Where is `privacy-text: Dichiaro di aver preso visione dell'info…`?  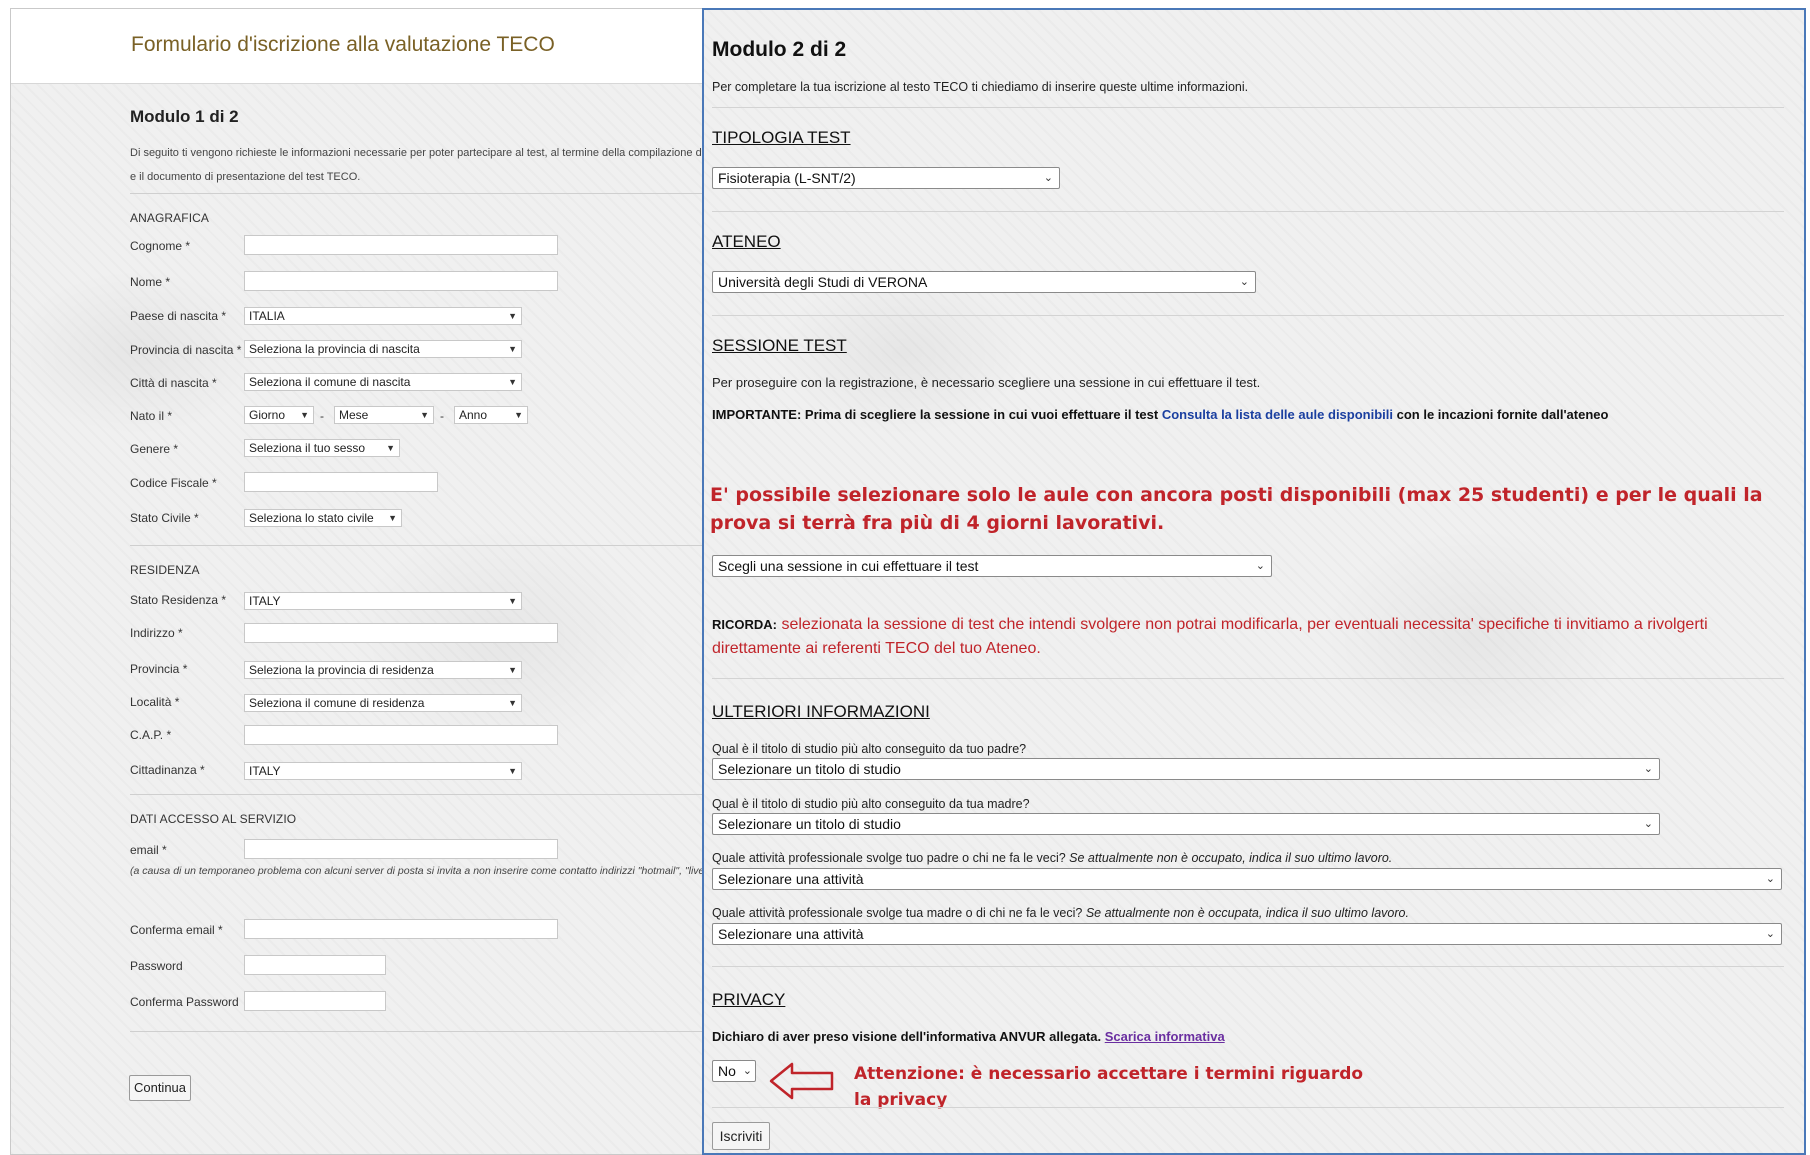
privacy-text: Dichiaro di aver preso visione dell'info… is located at coordinates (968, 1036).